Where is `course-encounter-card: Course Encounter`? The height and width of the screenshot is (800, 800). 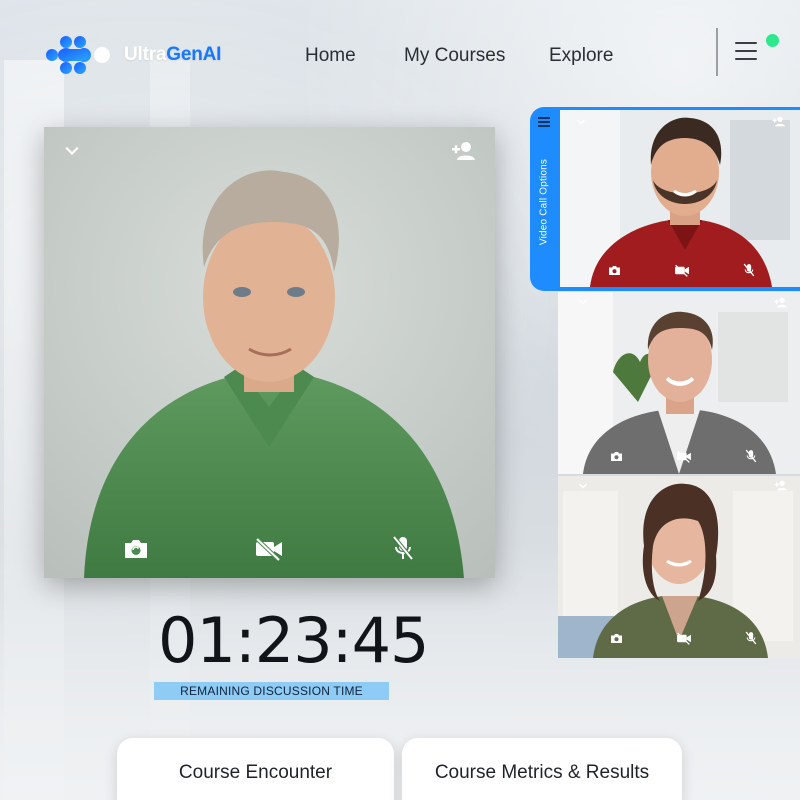
course-encounter-card: Course Encounter is located at coordinates (255, 769).